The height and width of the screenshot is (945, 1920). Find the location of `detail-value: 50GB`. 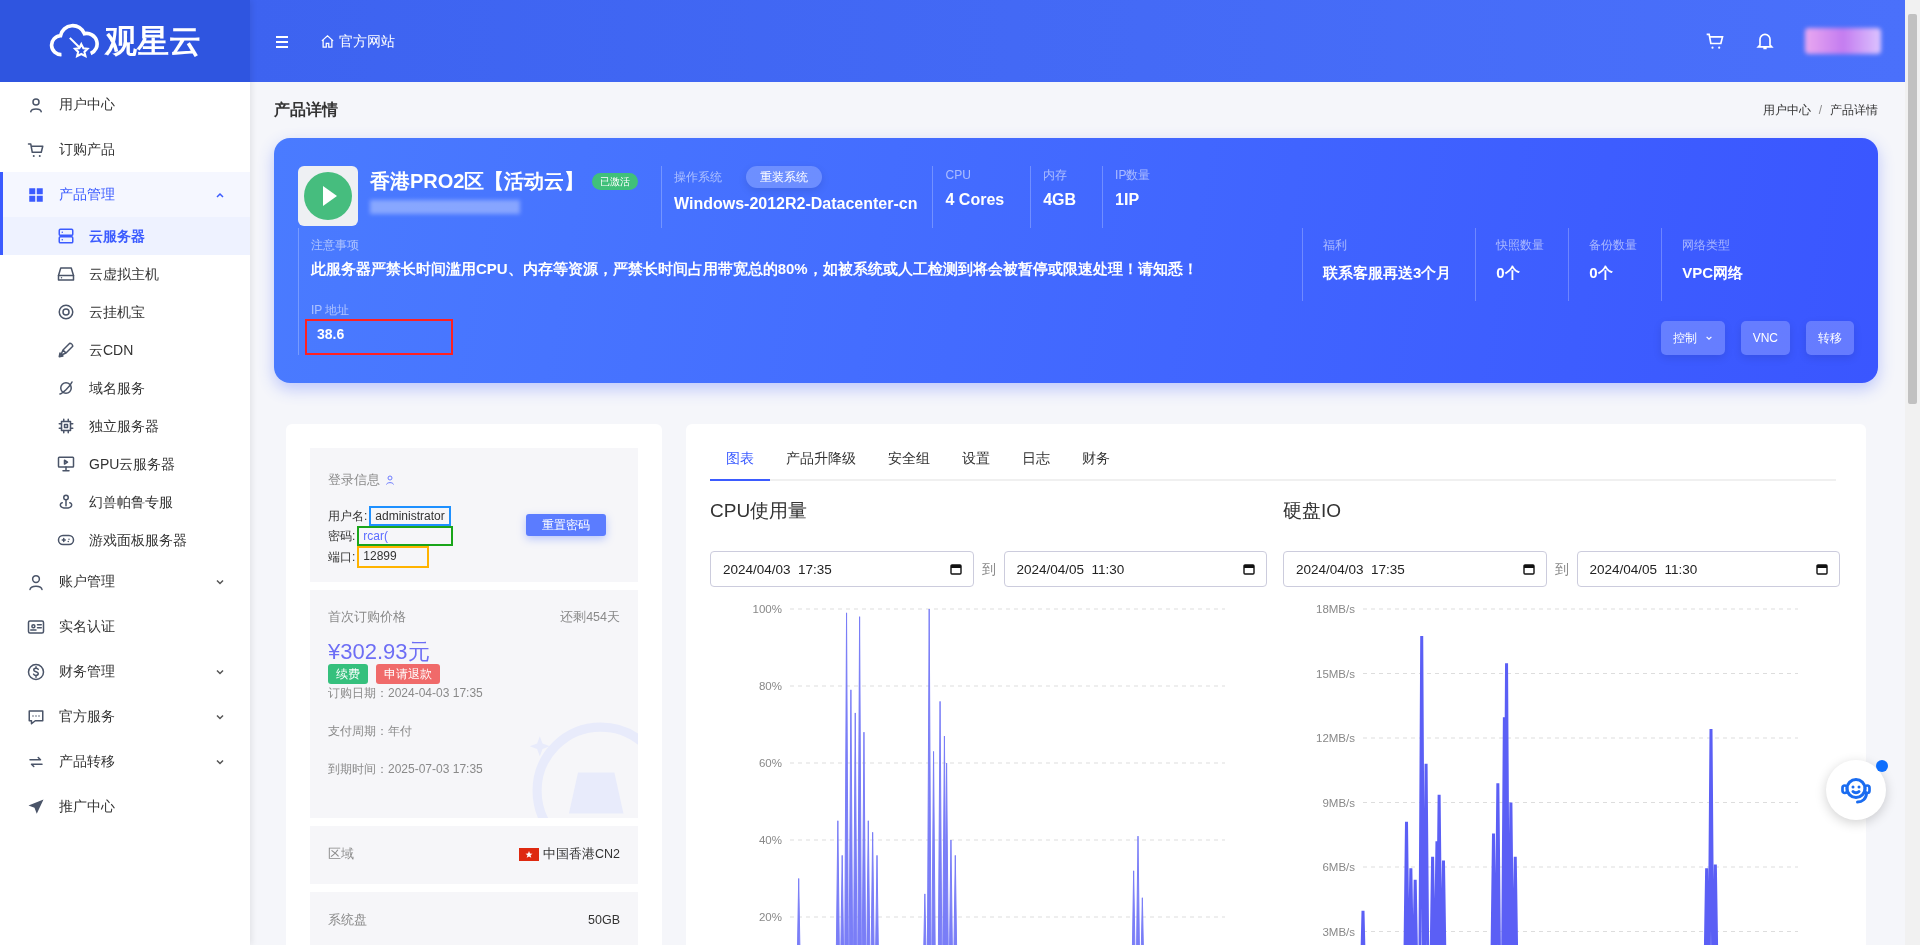

detail-value: 50GB is located at coordinates (604, 921).